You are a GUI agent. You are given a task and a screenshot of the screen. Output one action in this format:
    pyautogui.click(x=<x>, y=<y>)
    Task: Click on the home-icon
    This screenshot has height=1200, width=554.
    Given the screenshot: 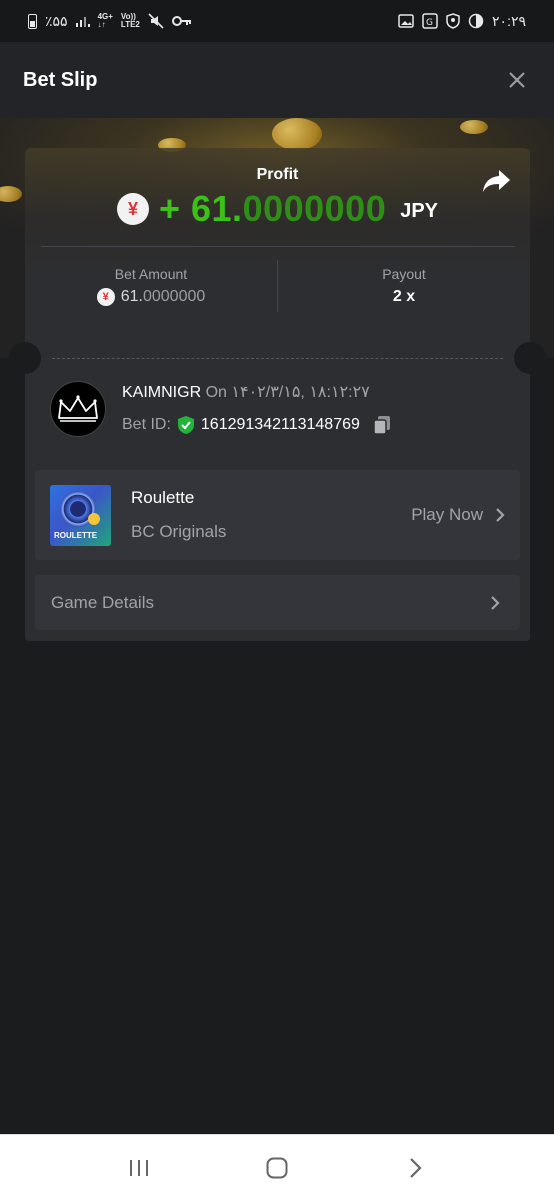 What is the action you would take?
    pyautogui.click(x=277, y=1167)
    